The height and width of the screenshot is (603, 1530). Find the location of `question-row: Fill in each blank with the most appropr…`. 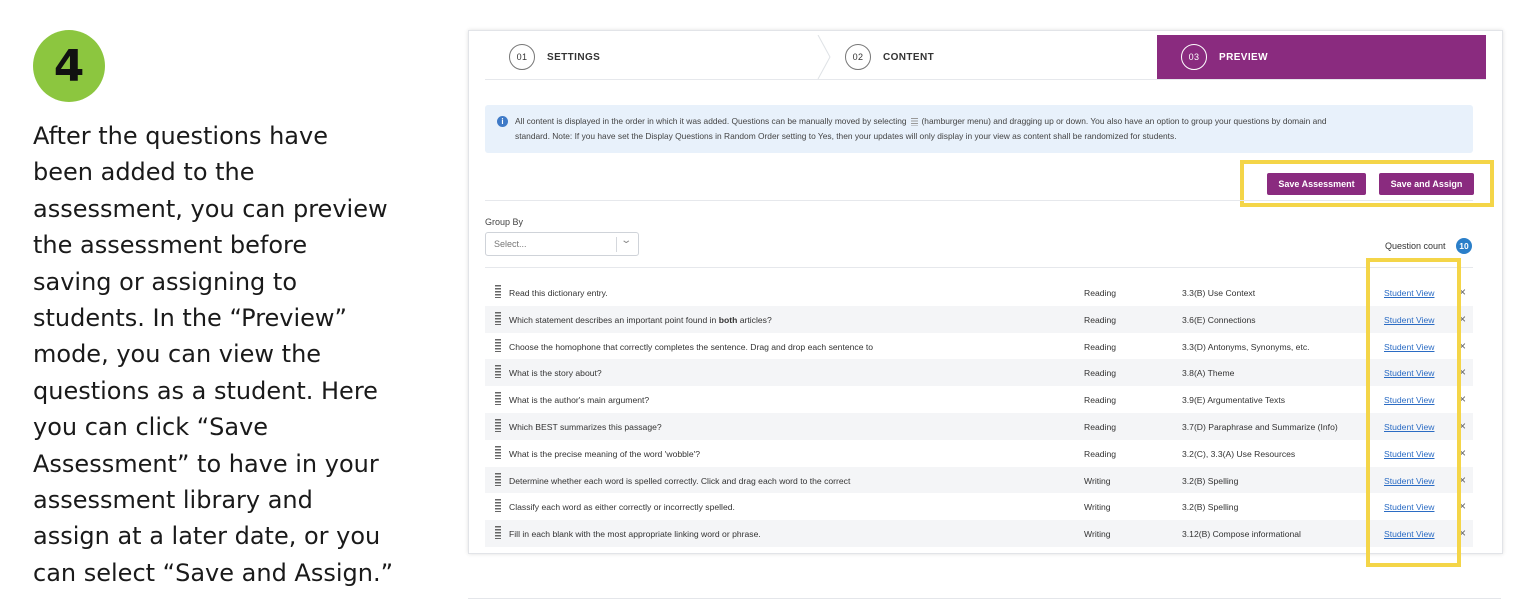

question-row: Fill in each blank with the most appropr… is located at coordinates (979, 533).